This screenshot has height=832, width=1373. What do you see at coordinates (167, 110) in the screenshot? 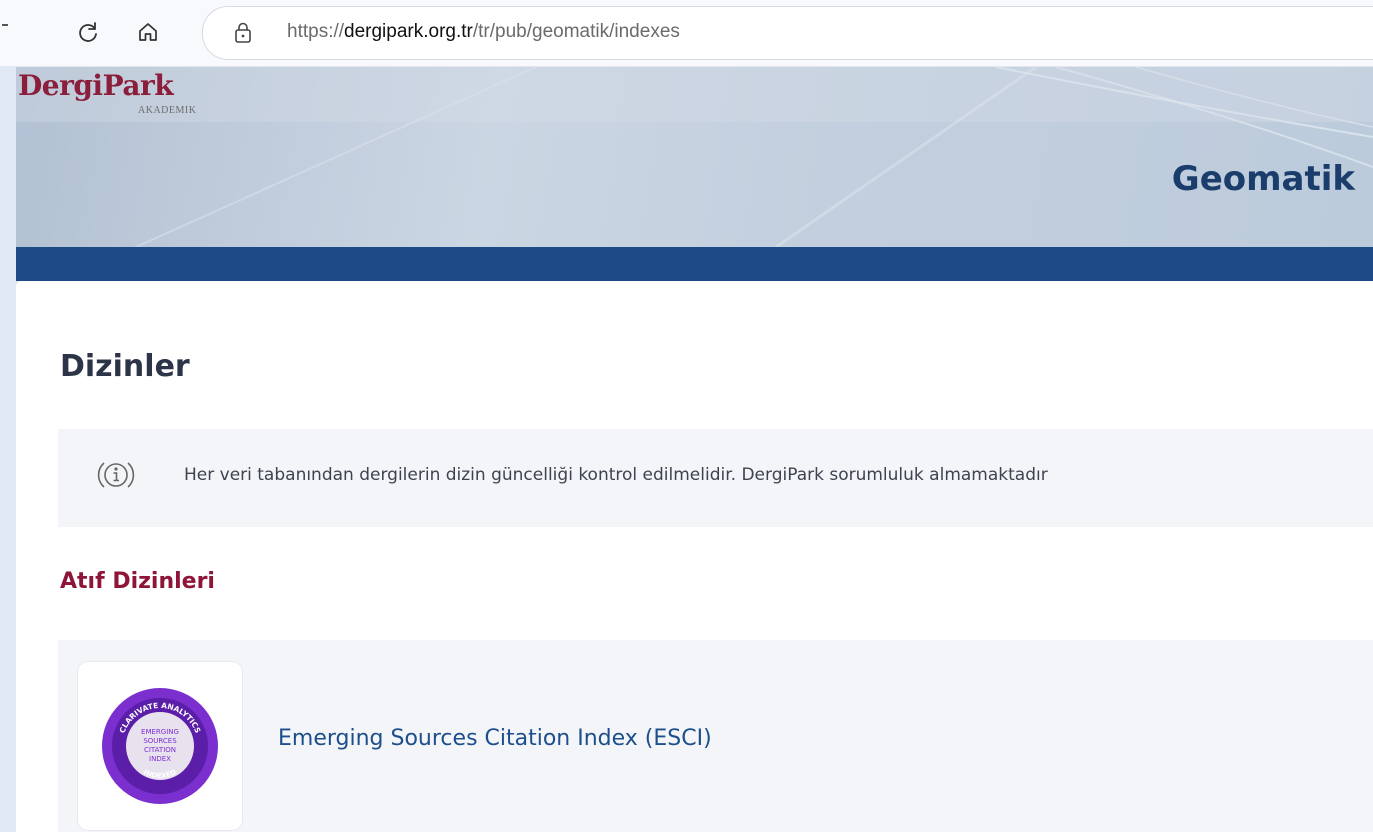
I see `logo-subtext: AKADEMIK` at bounding box center [167, 110].